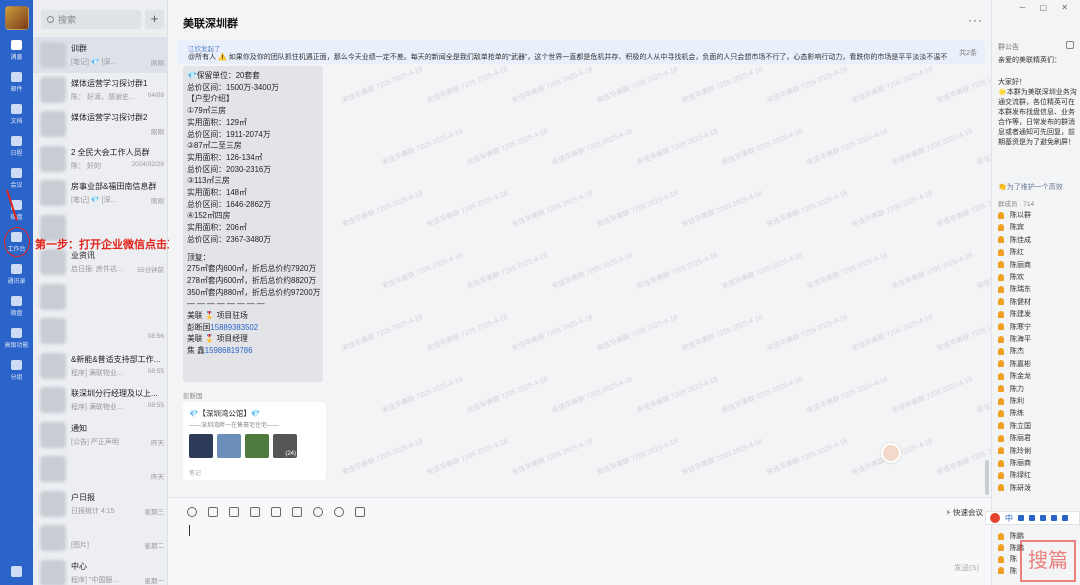 This screenshot has width=1080, height=585. I want to click on conversation-item: 中心 程序] "中国服... 星期一, so click(100, 570).